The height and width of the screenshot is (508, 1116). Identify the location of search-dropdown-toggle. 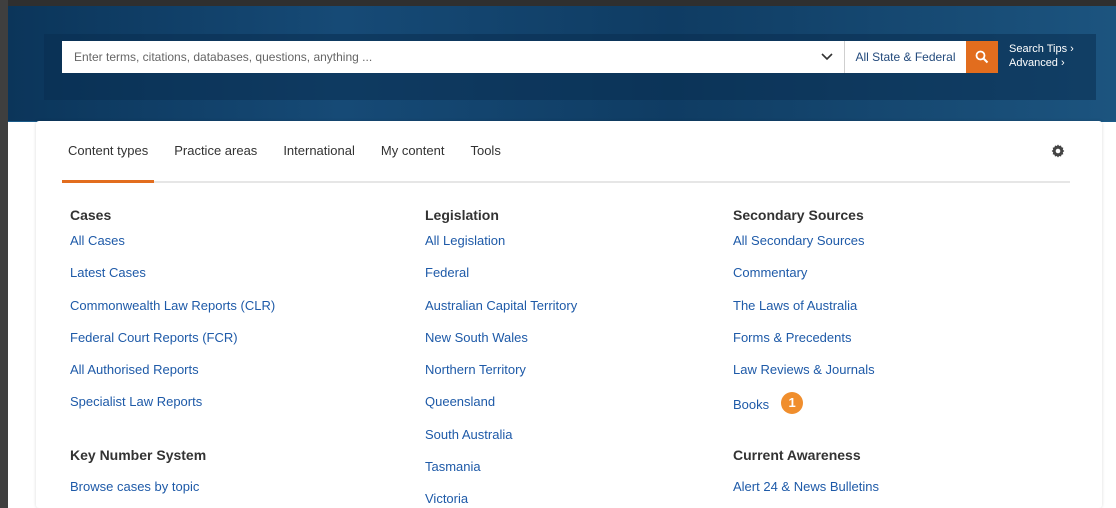
(827, 57).